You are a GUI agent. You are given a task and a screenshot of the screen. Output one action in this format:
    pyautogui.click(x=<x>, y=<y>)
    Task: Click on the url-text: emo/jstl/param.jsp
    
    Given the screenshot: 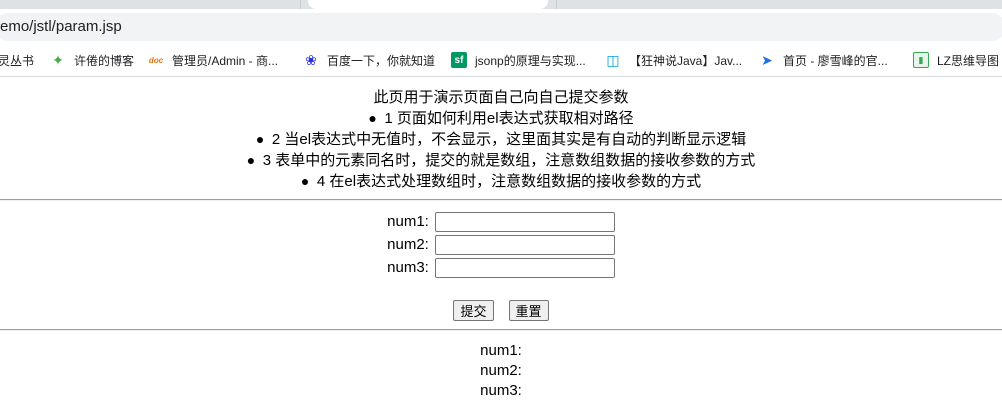 What is the action you would take?
    pyautogui.click(x=61, y=26)
    